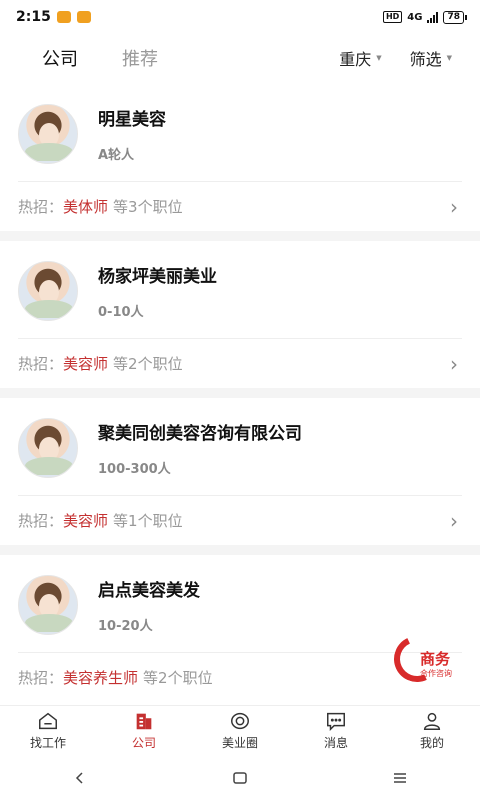  Describe the element at coordinates (132, 119) in the screenshot. I see `company-name: 明星美容` at that location.